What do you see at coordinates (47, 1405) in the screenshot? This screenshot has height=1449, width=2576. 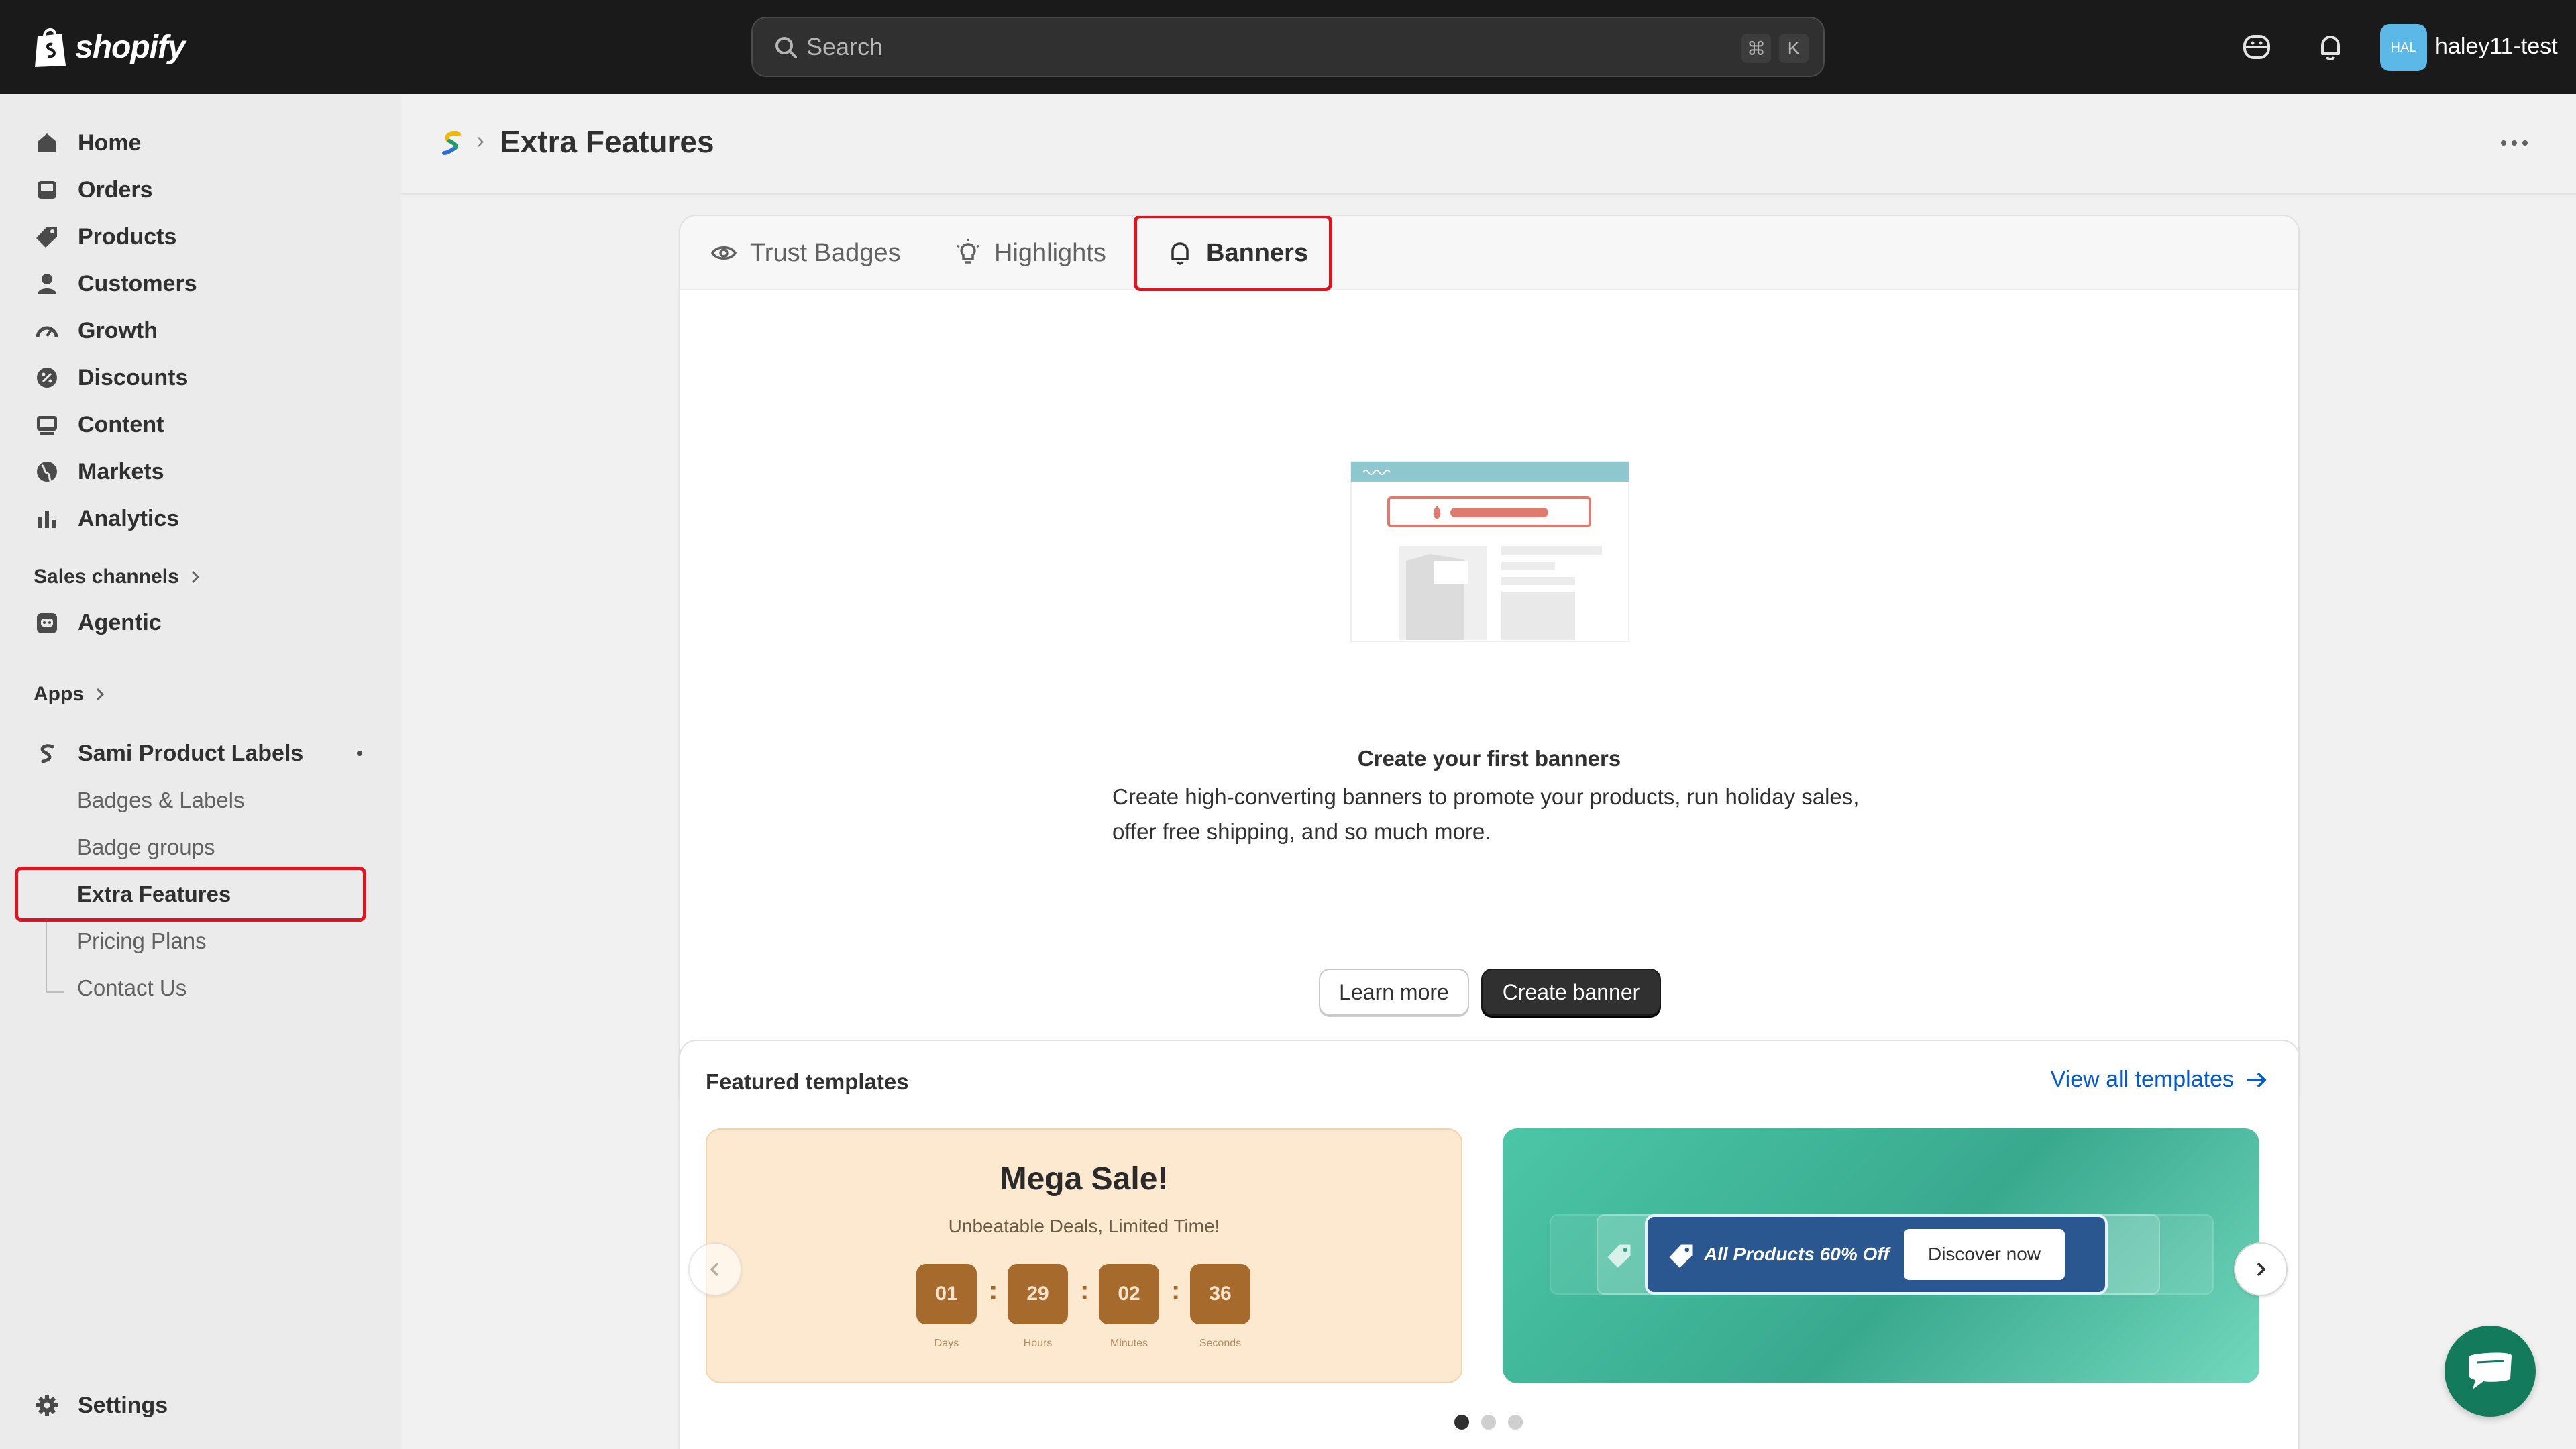 I see `gear-icon` at bounding box center [47, 1405].